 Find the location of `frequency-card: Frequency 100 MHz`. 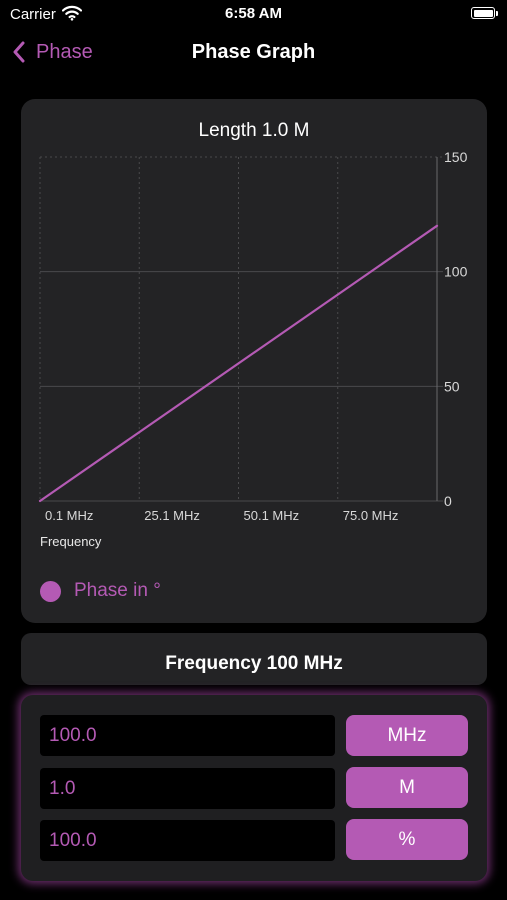

frequency-card: Frequency 100 MHz is located at coordinates (254, 659).